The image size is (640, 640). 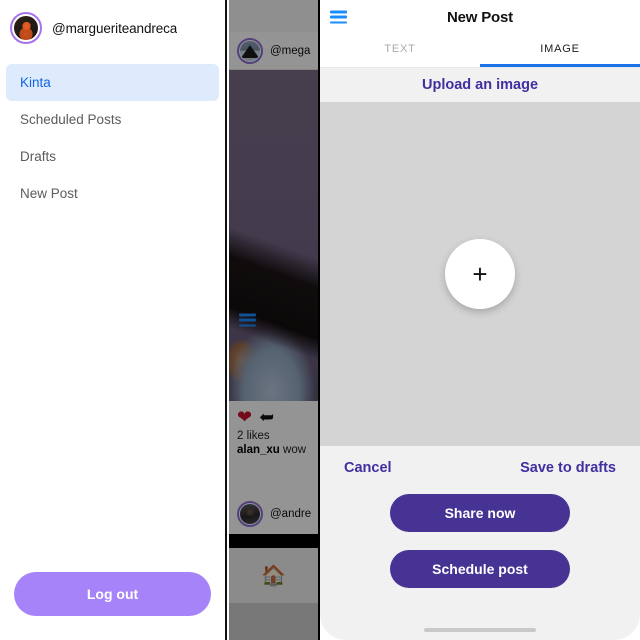 I want to click on modal-tabs: TEXT IMAGE, so click(x=480, y=51).